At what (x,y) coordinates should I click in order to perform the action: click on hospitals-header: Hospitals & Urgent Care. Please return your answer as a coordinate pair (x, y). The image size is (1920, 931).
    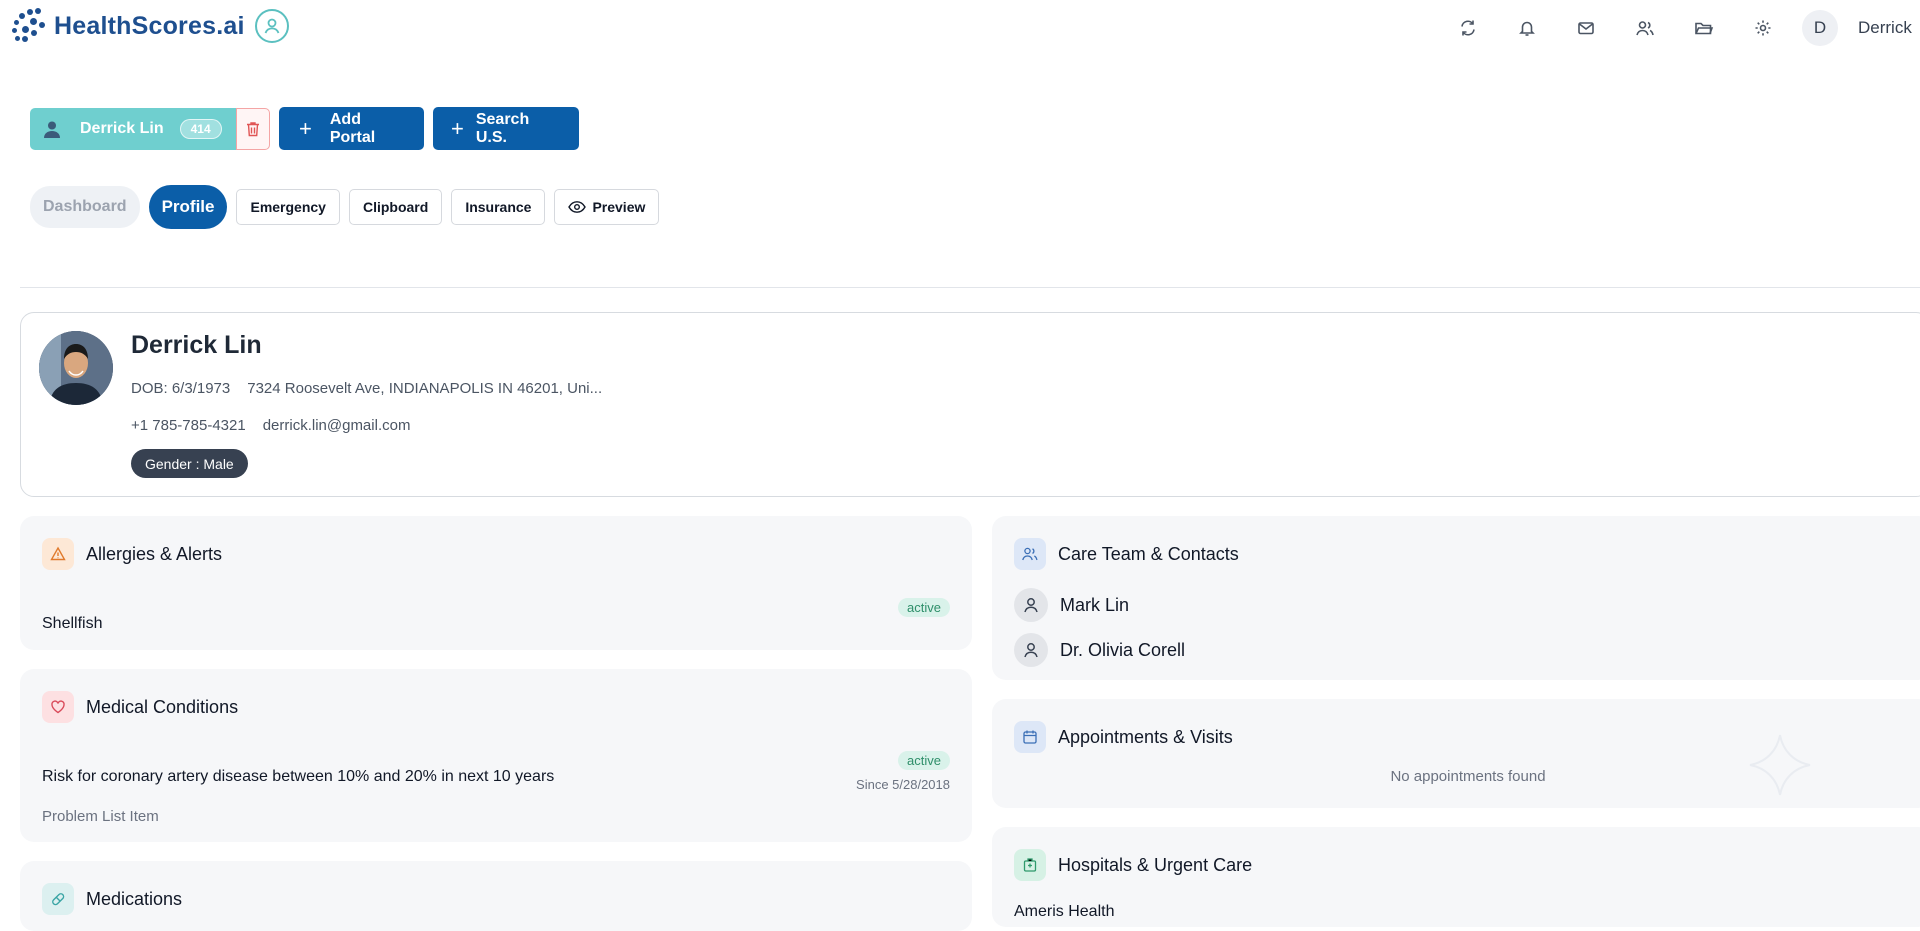
    Looking at the image, I should click on (1133, 865).